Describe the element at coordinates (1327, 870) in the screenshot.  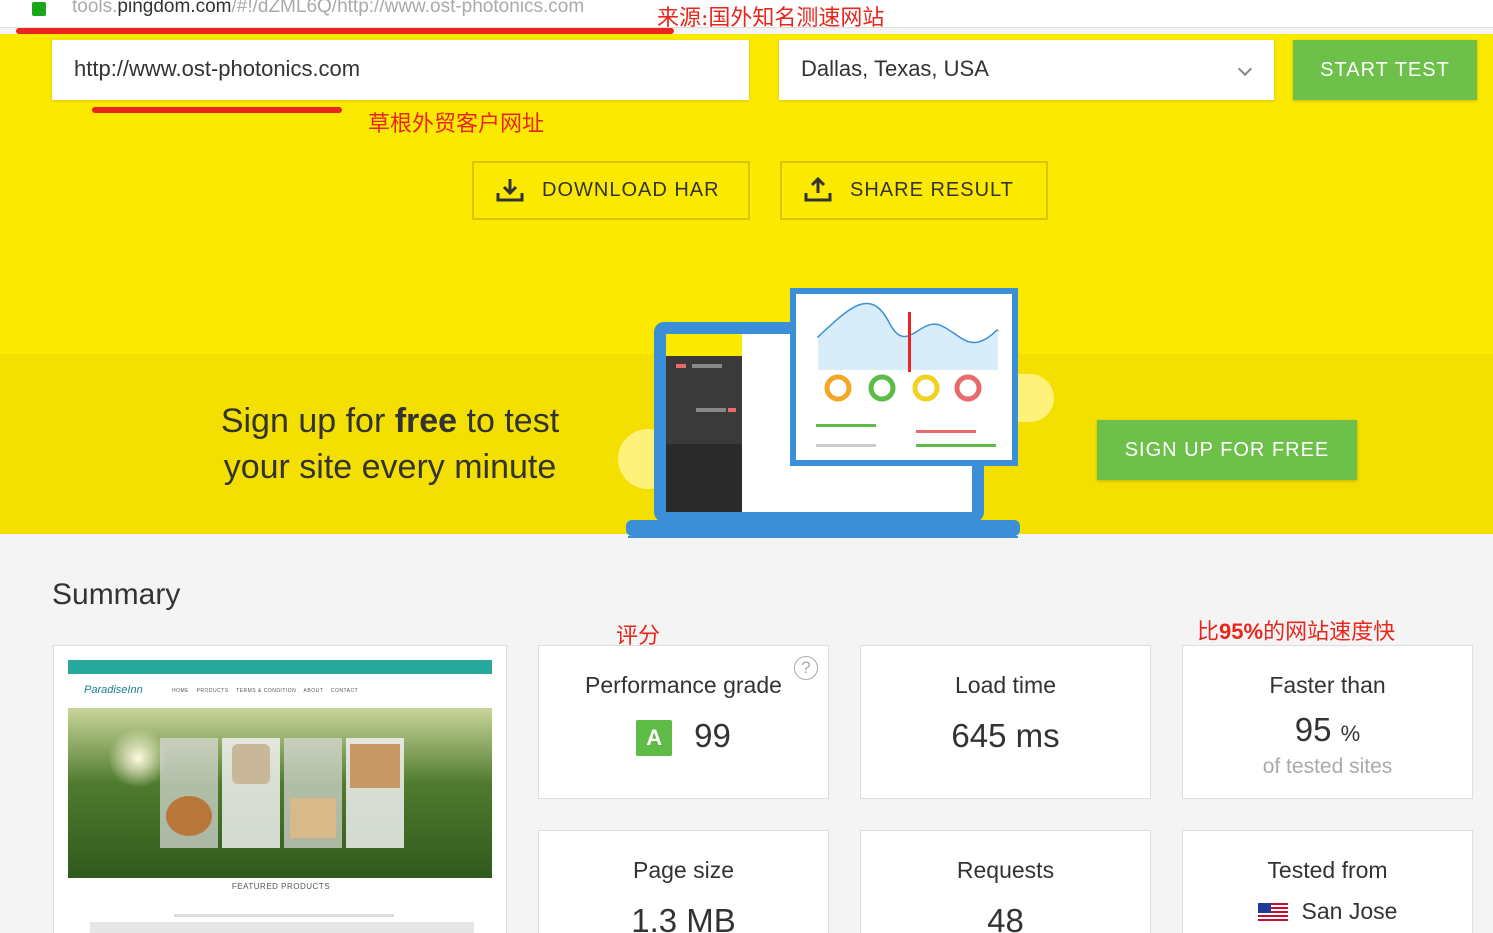
I see `tested-from-label: Tested from` at that location.